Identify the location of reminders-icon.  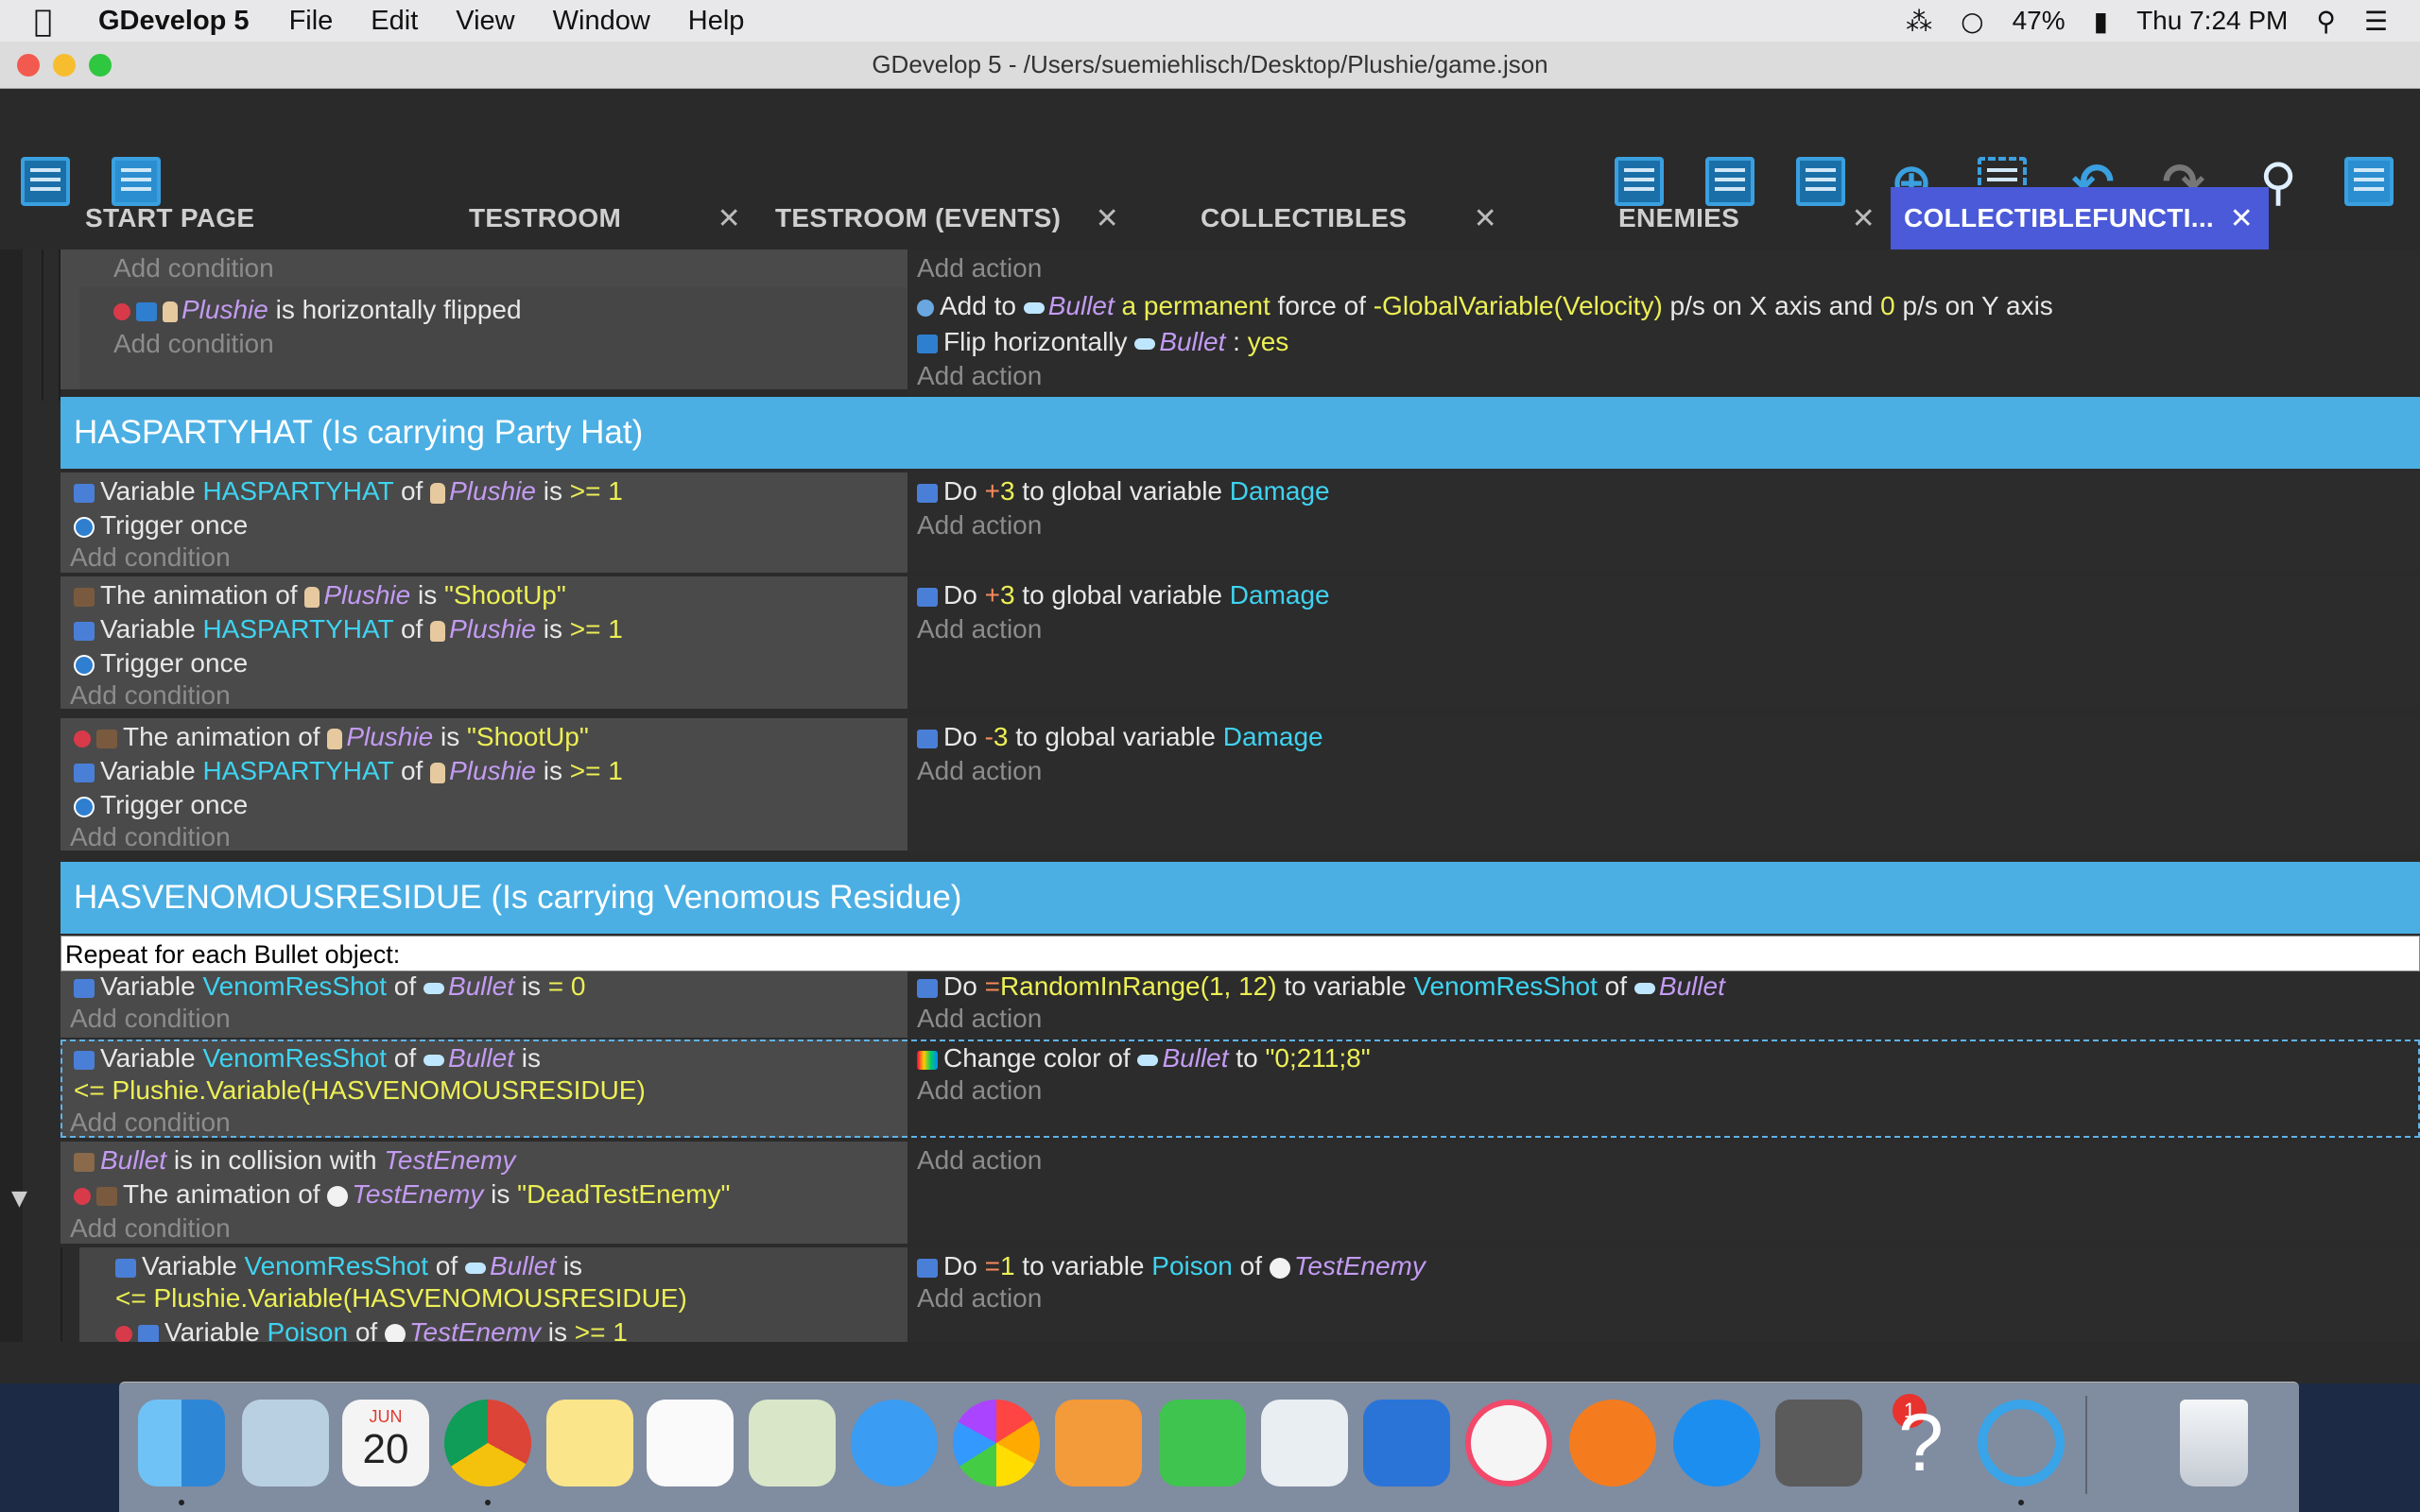
(690, 1443).